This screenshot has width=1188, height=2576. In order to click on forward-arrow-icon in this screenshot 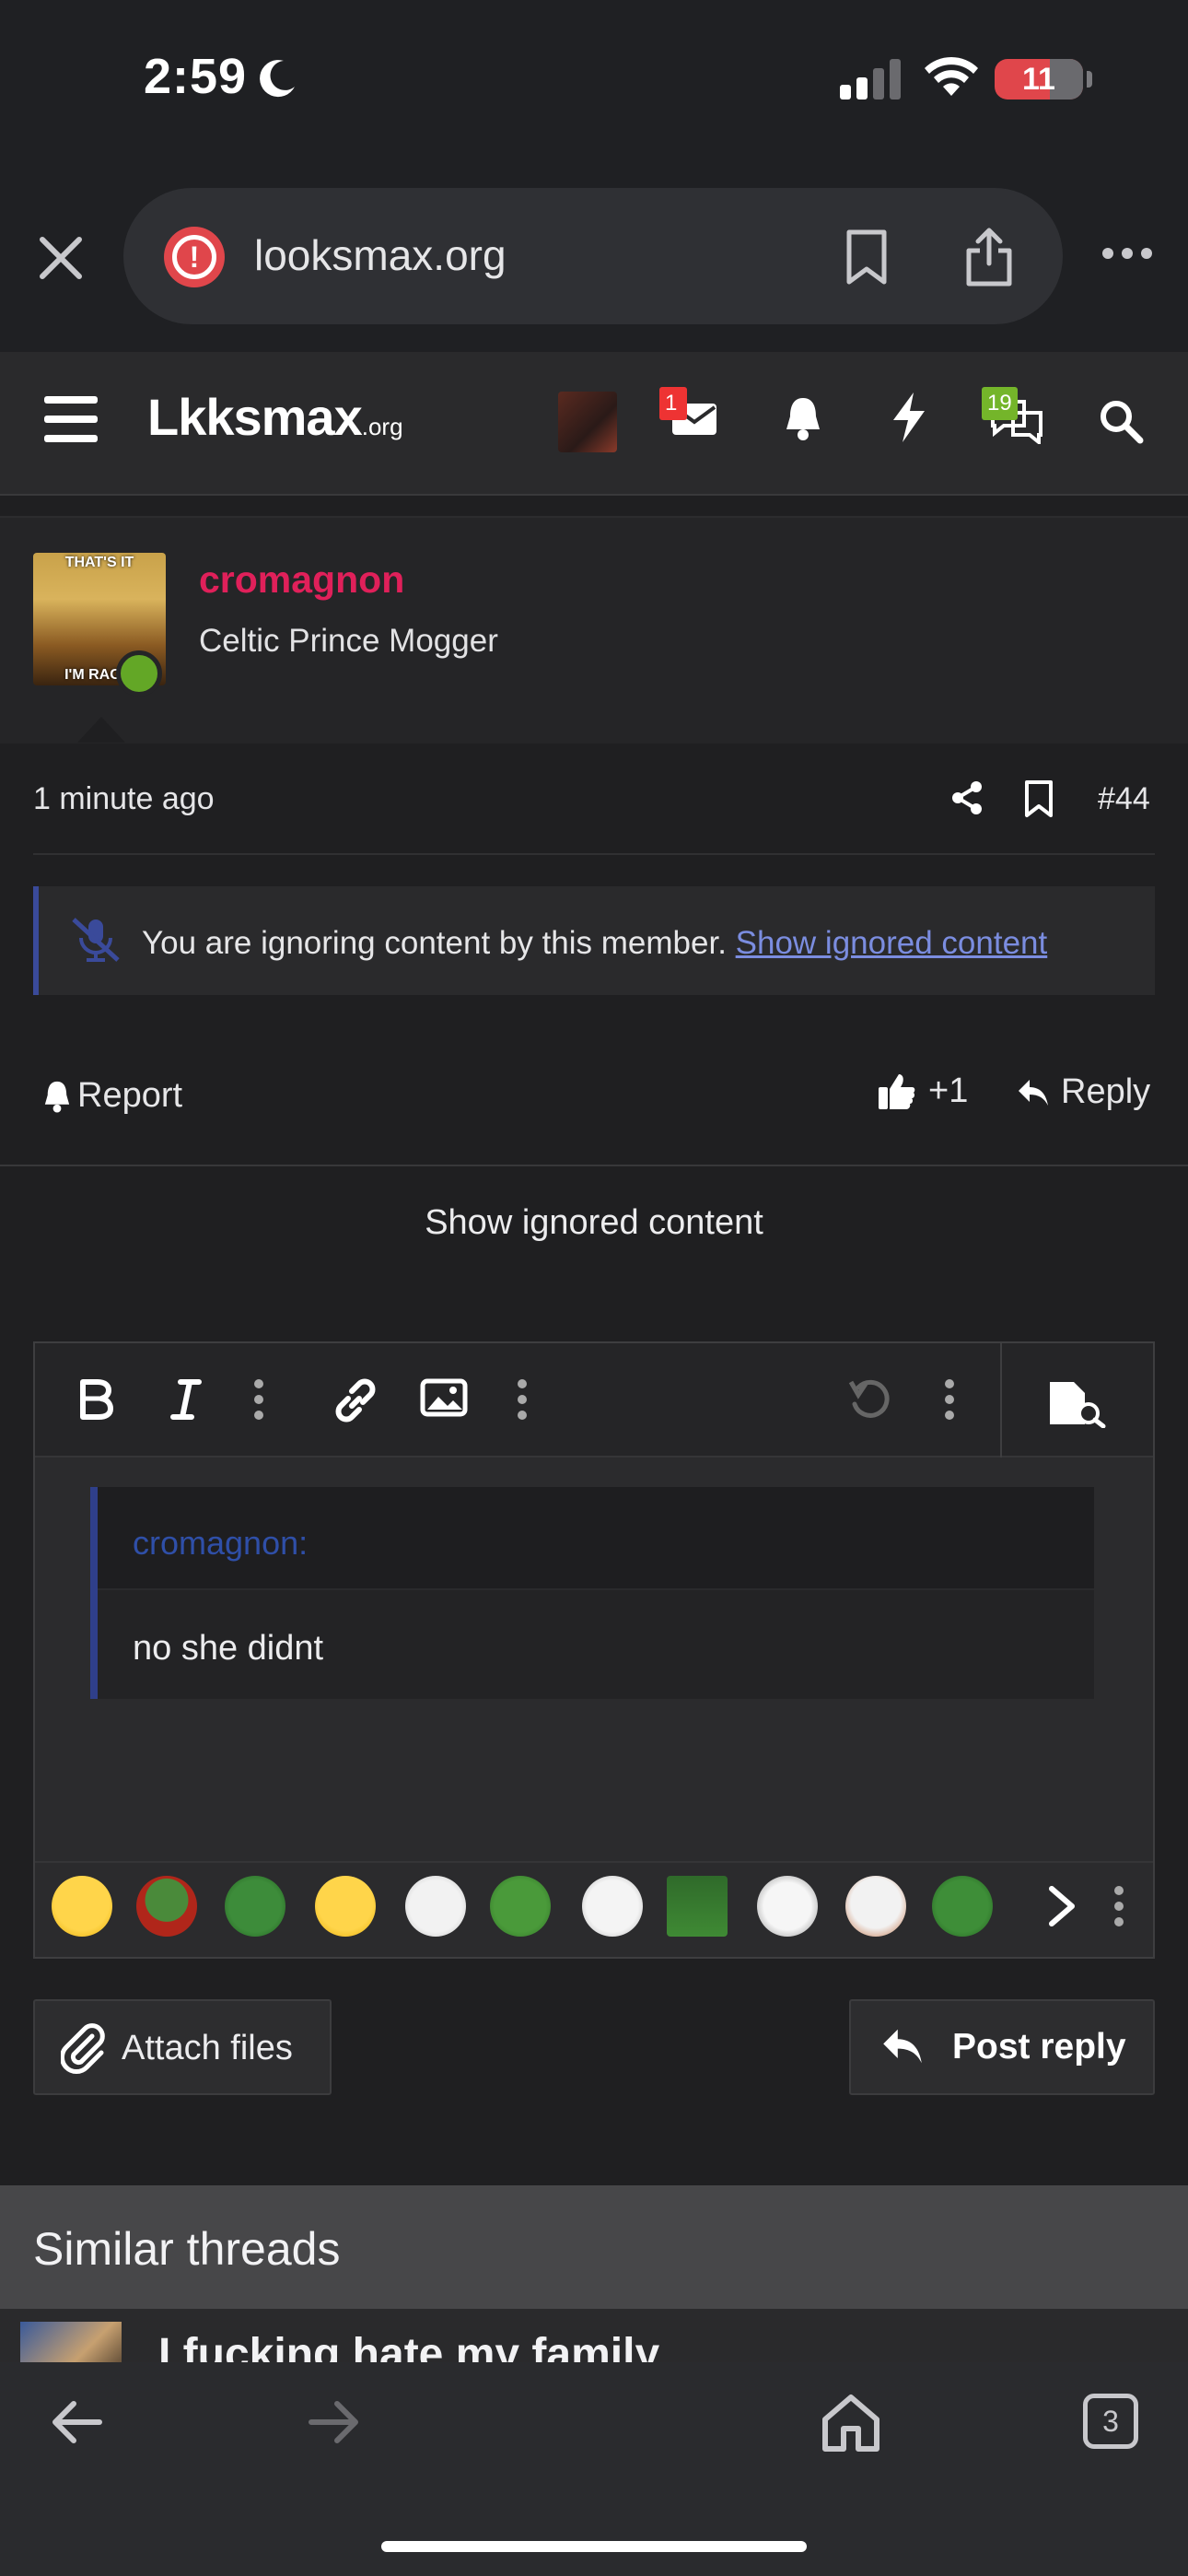, I will do `click(335, 2422)`.